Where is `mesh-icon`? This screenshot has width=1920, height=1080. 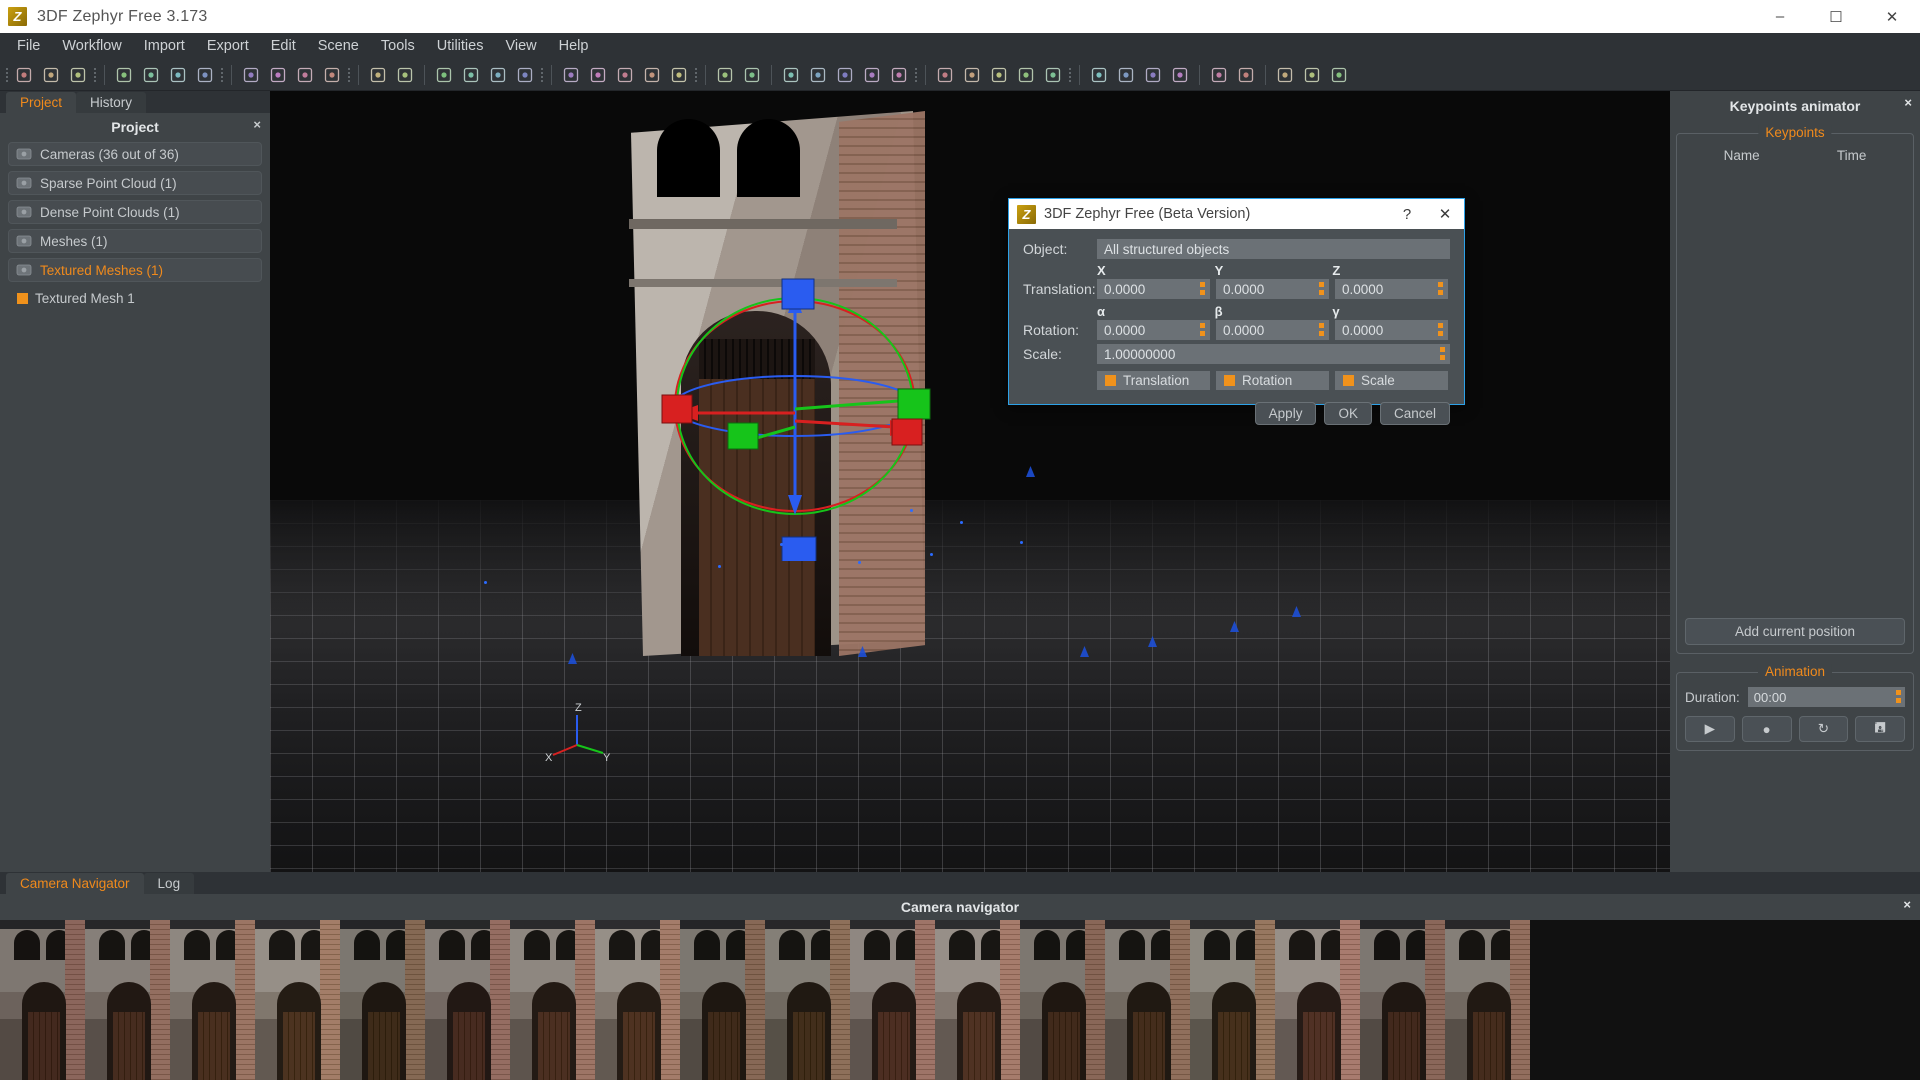
mesh-icon is located at coordinates (178, 75).